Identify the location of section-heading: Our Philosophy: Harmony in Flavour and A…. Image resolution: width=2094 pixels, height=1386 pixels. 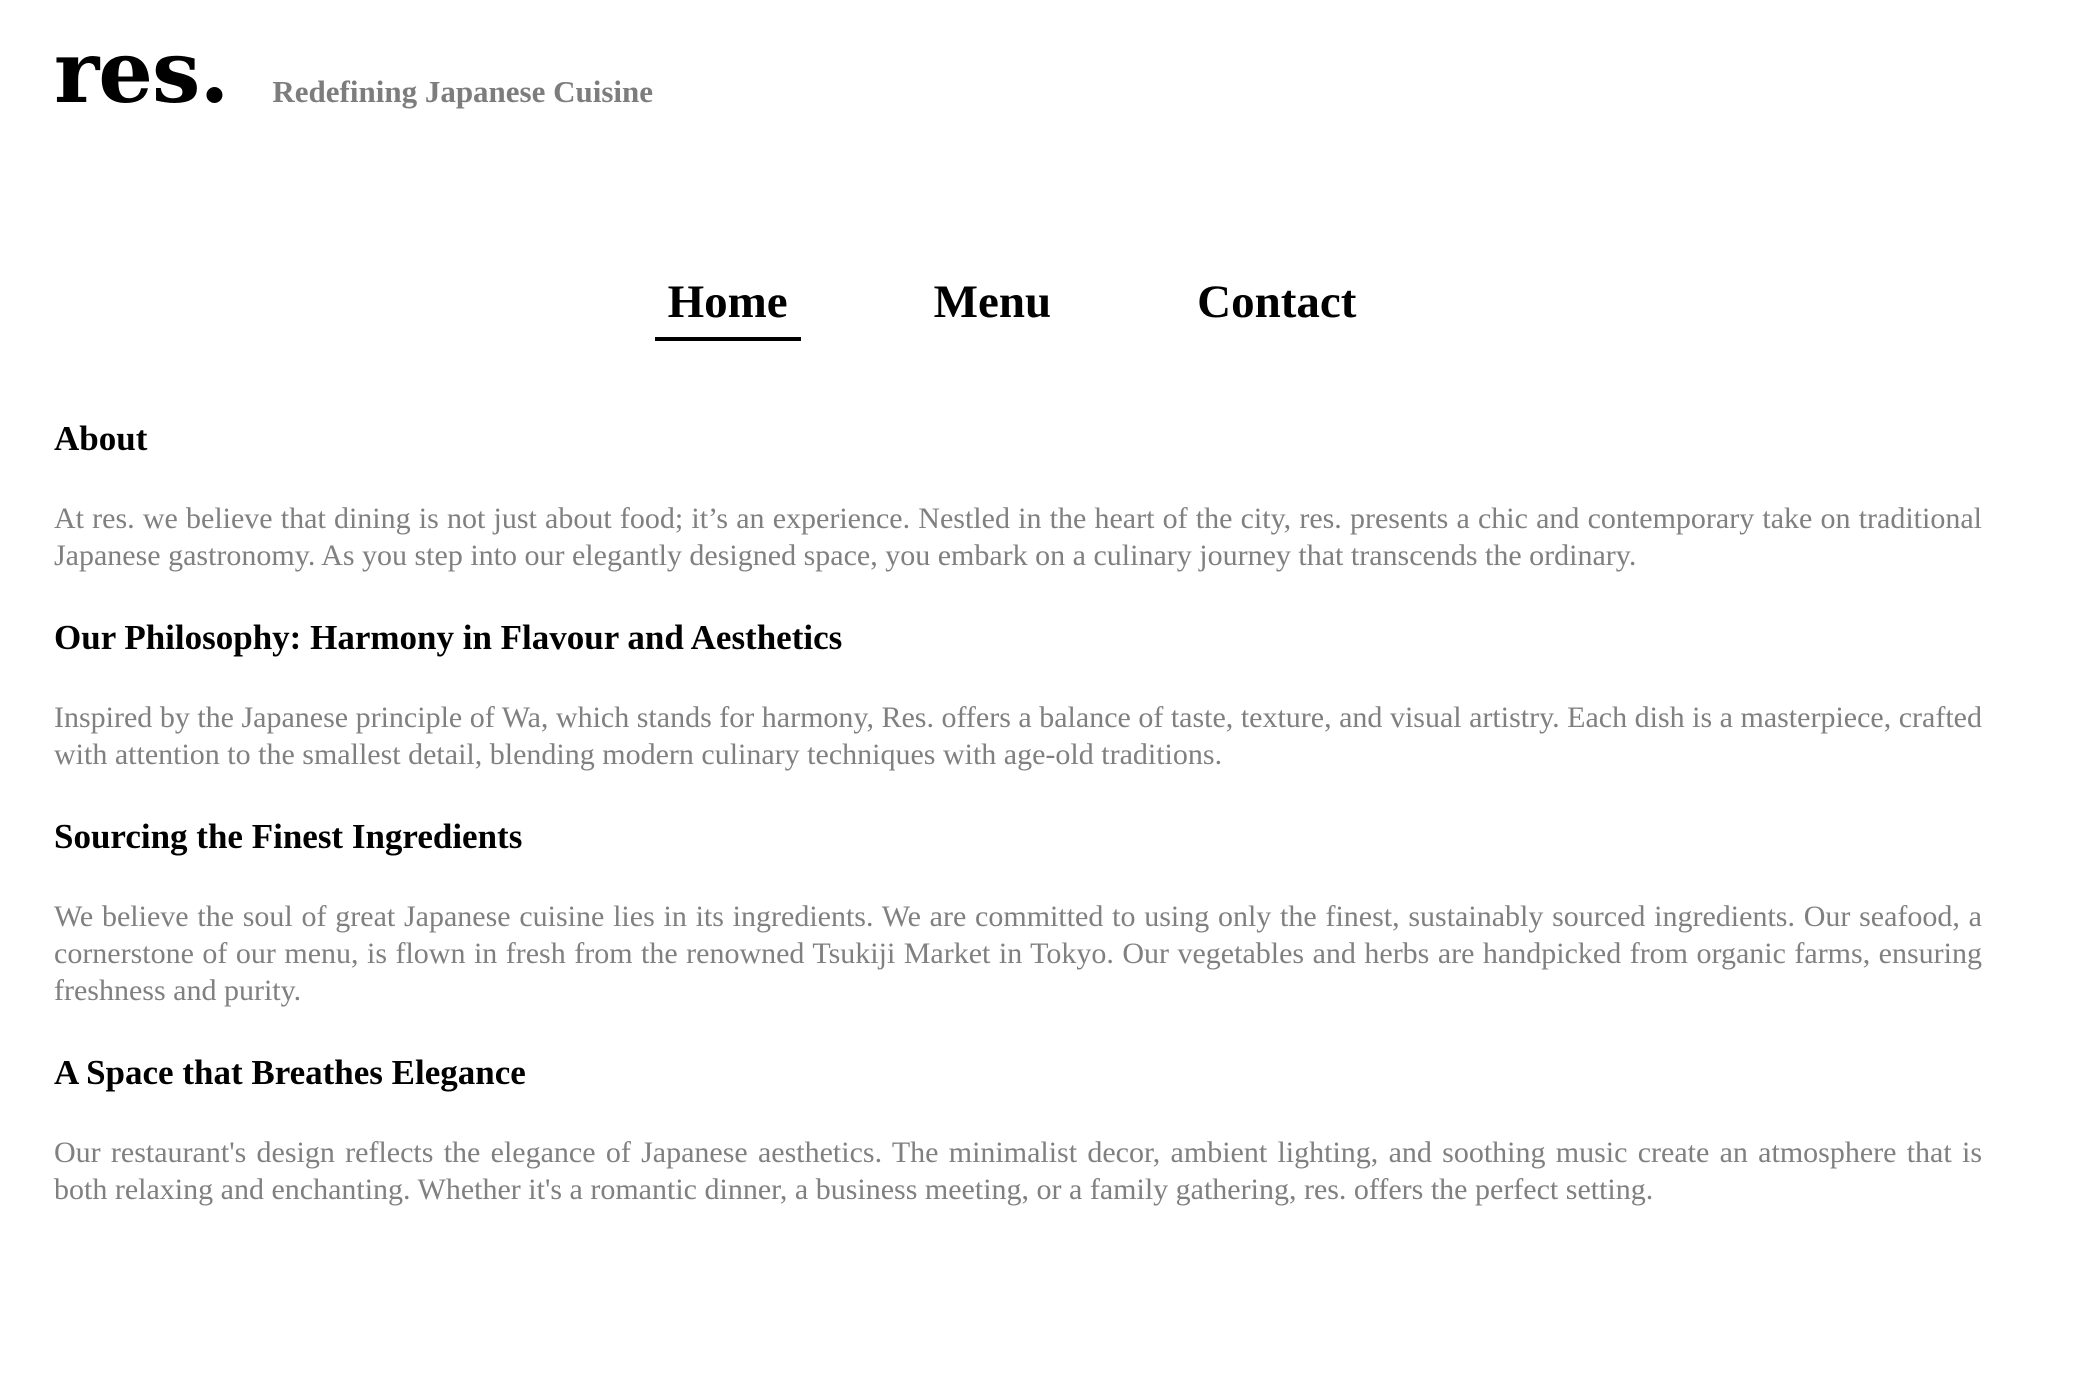
(448, 637).